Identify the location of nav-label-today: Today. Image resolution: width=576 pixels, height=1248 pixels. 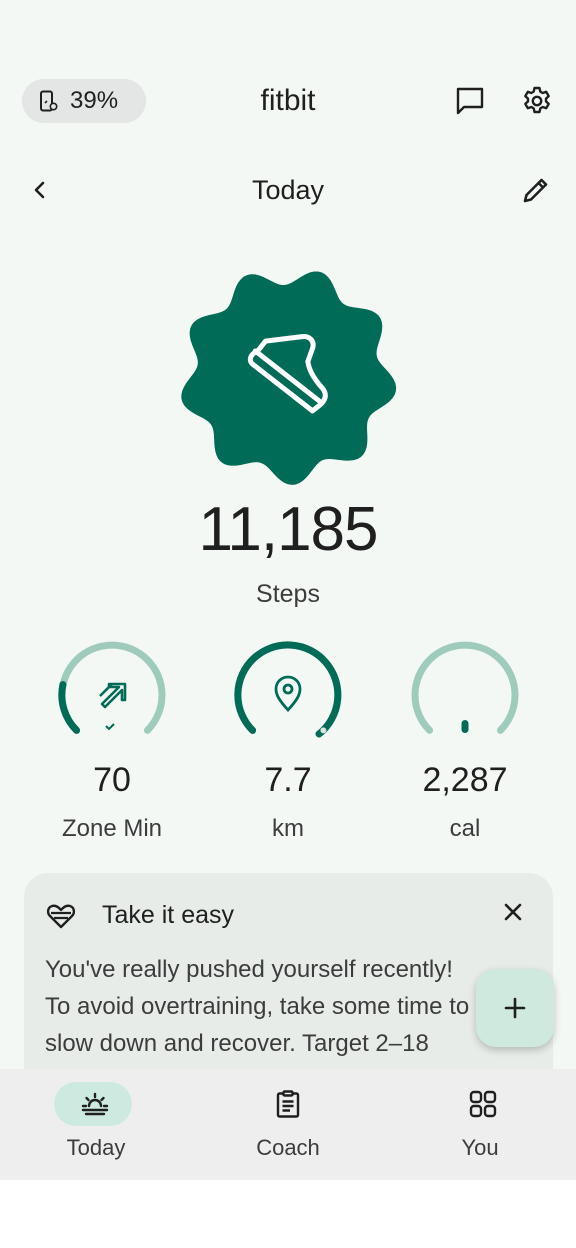
(96, 1147).